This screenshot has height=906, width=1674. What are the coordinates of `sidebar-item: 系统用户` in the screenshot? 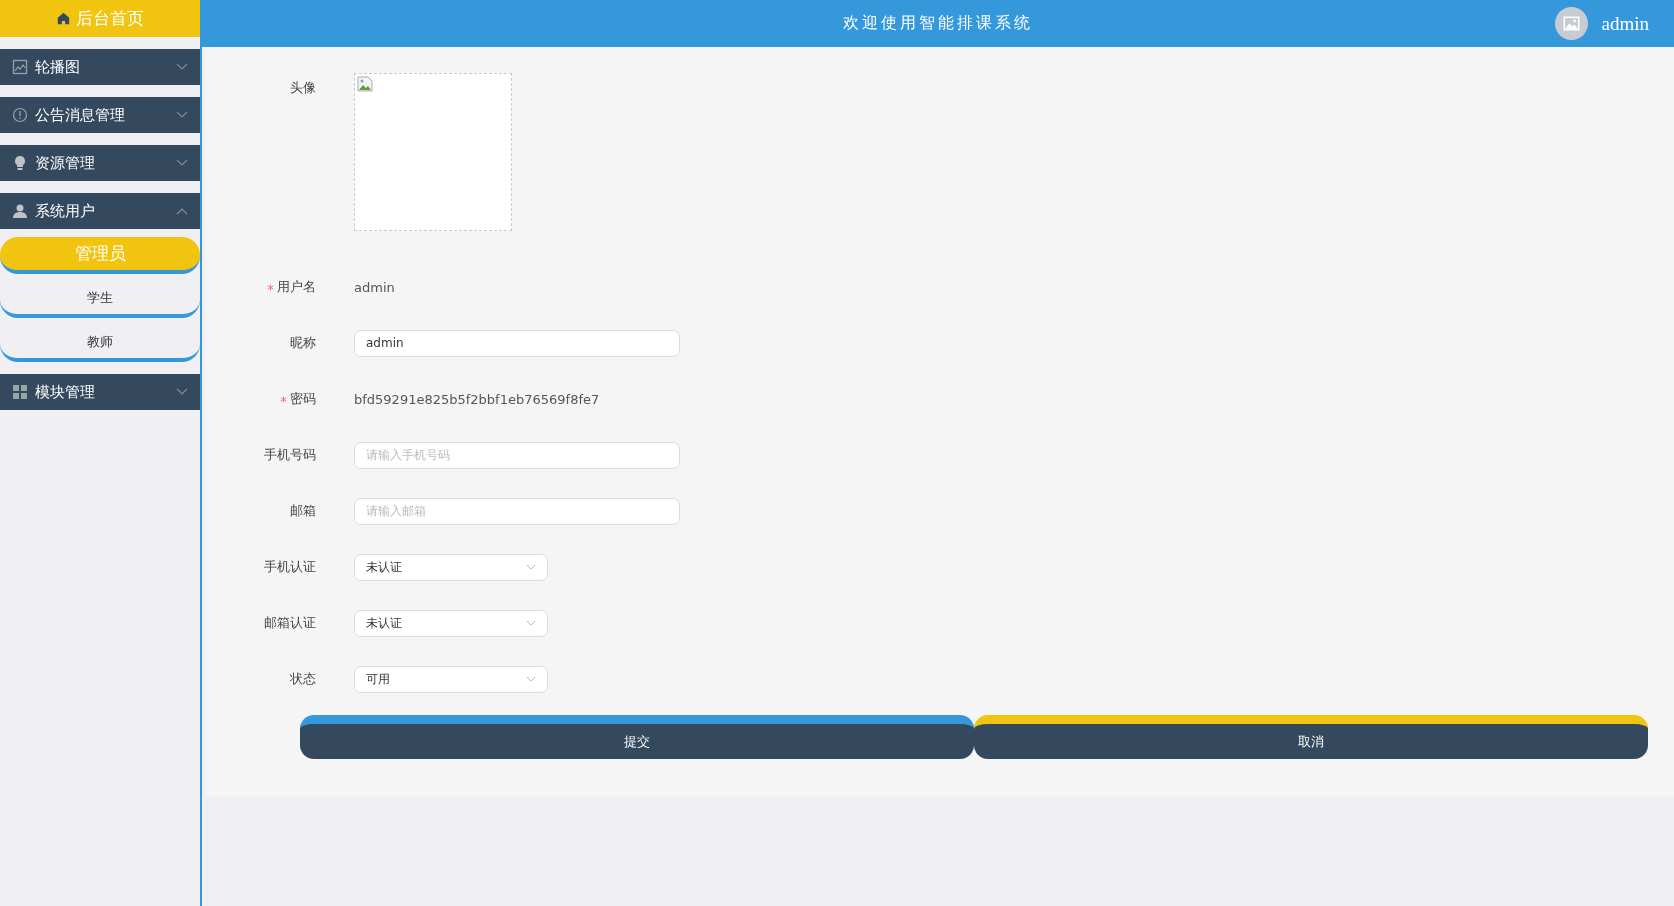 It's located at (100, 211).